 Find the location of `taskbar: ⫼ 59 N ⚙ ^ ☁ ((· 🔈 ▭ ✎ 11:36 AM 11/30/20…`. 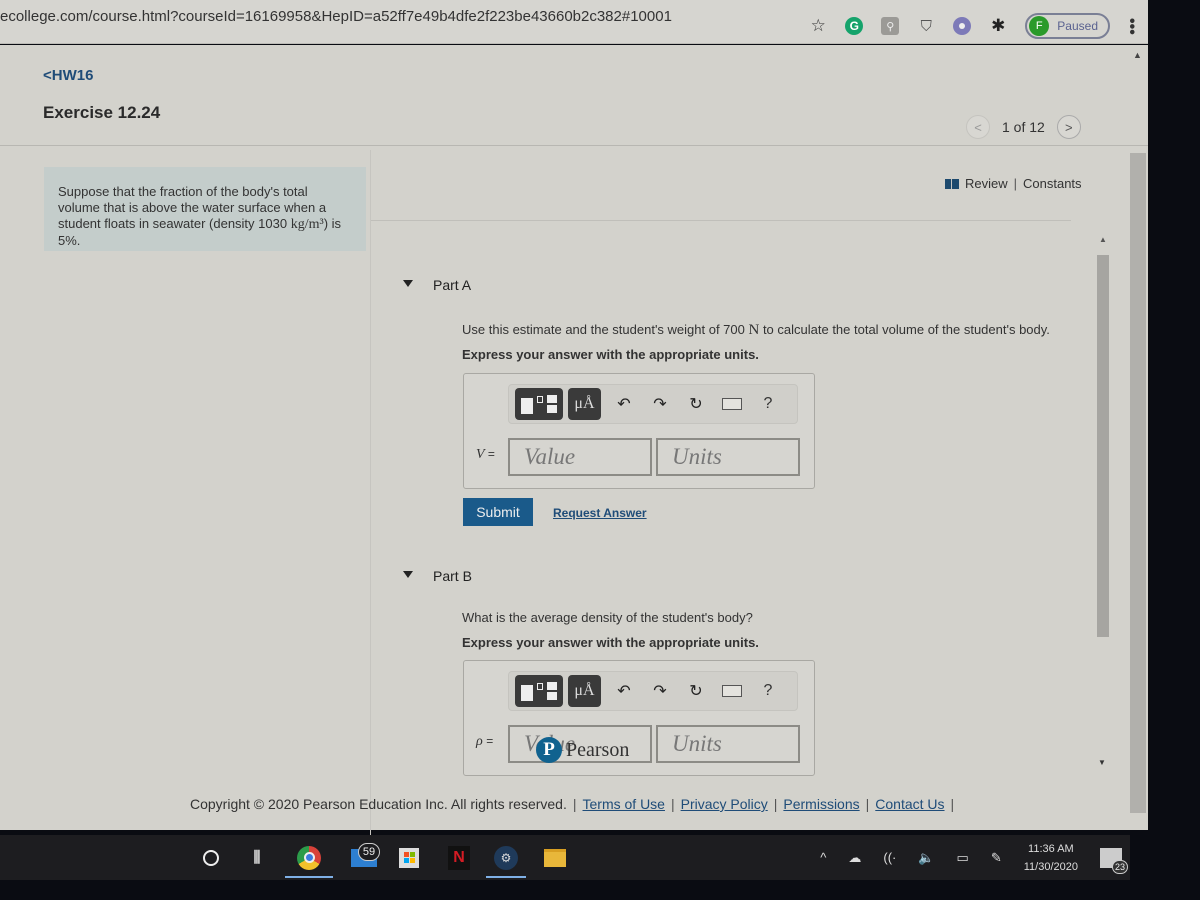

taskbar: ⫼ 59 N ⚙ ^ ☁ ((· 🔈 ▭ ✎ 11:36 AM 11/30/20… is located at coordinates (565, 857).